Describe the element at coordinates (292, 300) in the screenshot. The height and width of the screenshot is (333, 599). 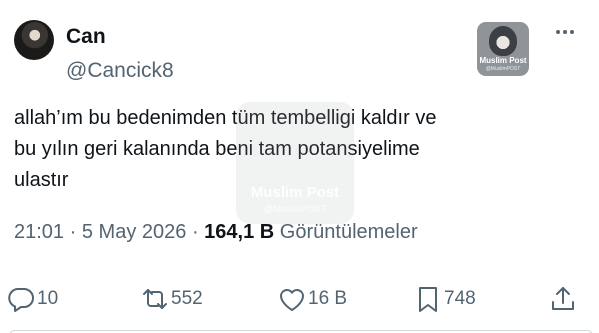
I see `heart-icon` at that location.